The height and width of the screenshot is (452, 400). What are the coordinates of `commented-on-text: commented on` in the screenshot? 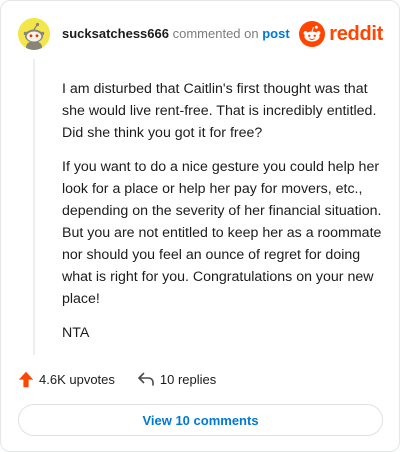 It's located at (215, 33).